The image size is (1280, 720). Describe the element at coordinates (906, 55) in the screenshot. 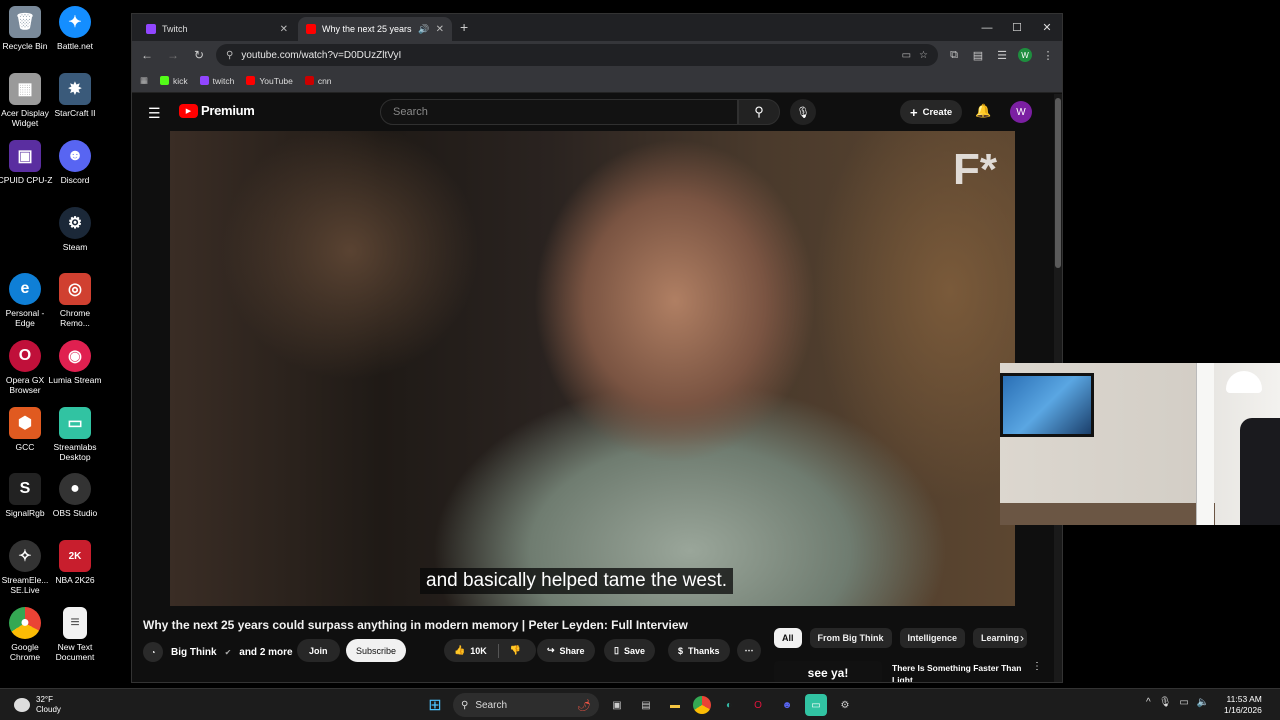

I see `cast-icon: ▭` at that location.